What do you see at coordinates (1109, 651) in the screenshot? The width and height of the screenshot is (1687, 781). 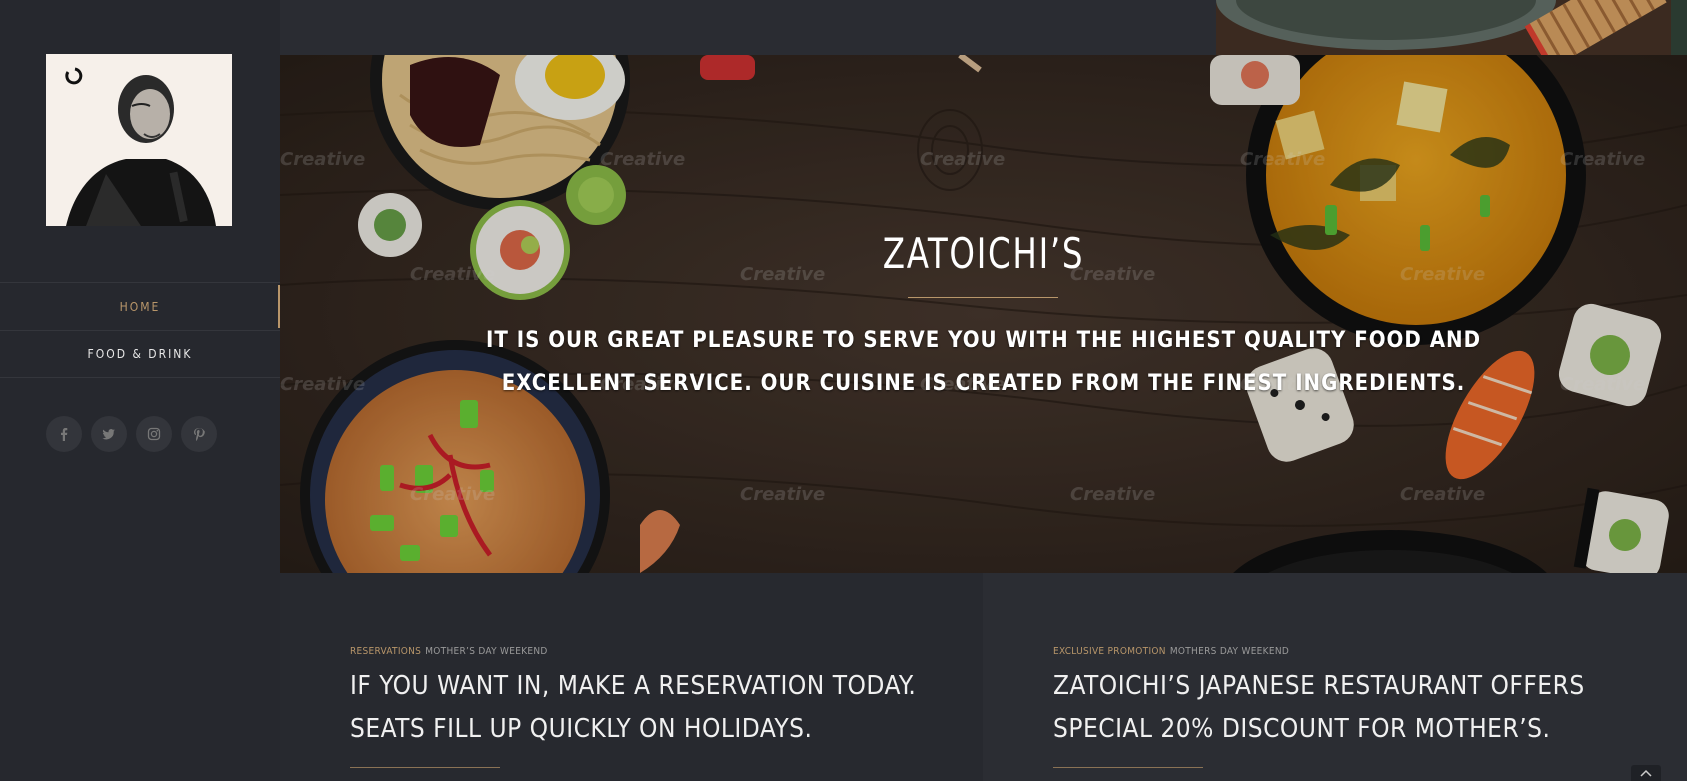 I see `post-category: EXCLUSIVE PROMOTION` at bounding box center [1109, 651].